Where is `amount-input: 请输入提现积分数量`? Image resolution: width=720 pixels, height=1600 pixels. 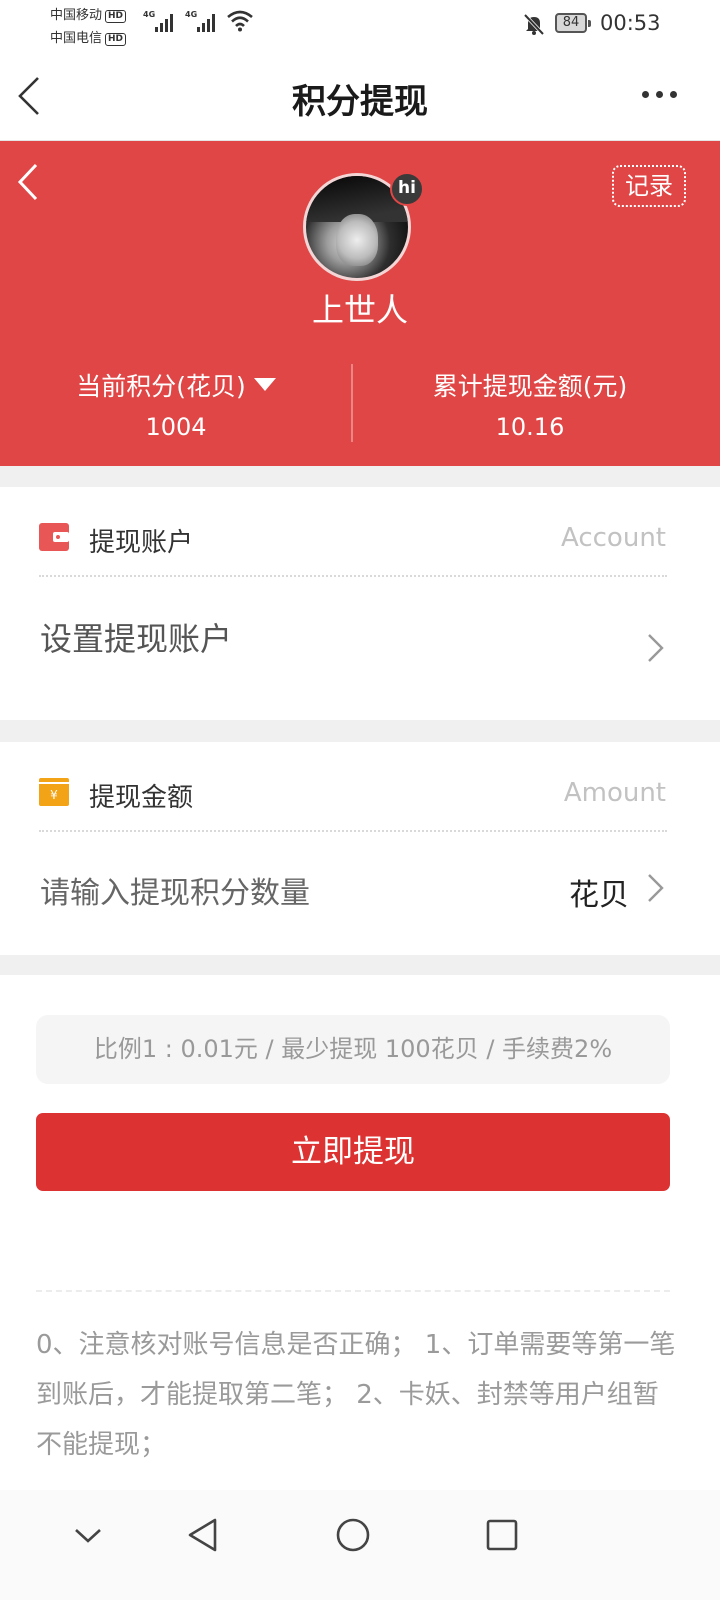
amount-input: 请输入提现积分数量 is located at coordinates (175, 890).